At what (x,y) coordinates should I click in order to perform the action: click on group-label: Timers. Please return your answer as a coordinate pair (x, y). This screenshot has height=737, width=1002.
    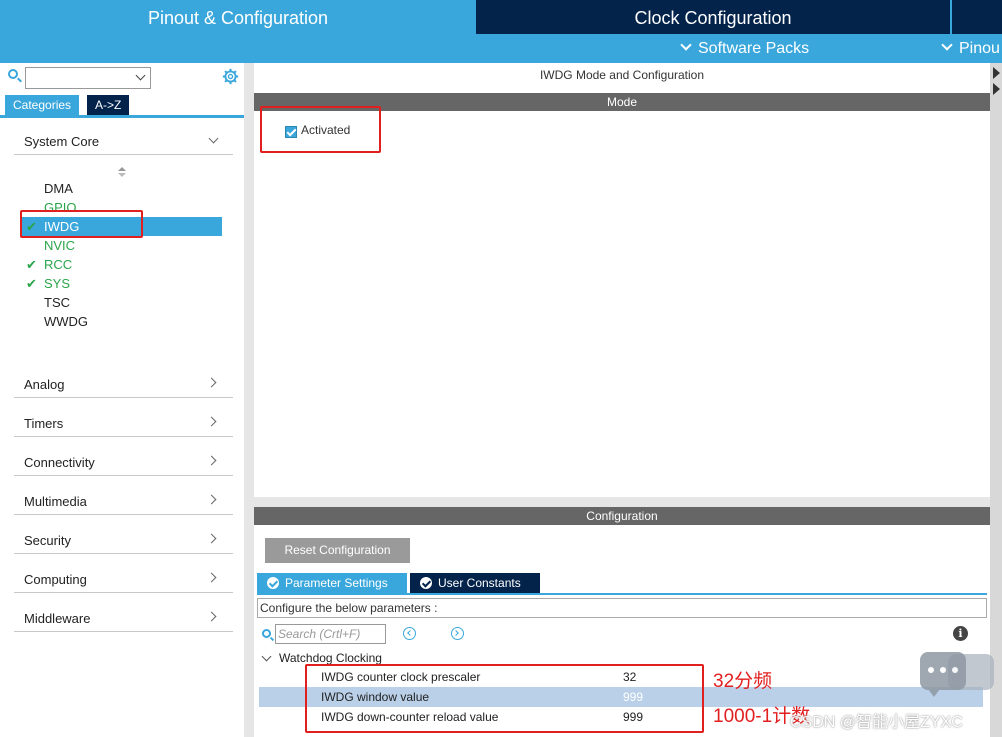
    Looking at the image, I should click on (44, 423).